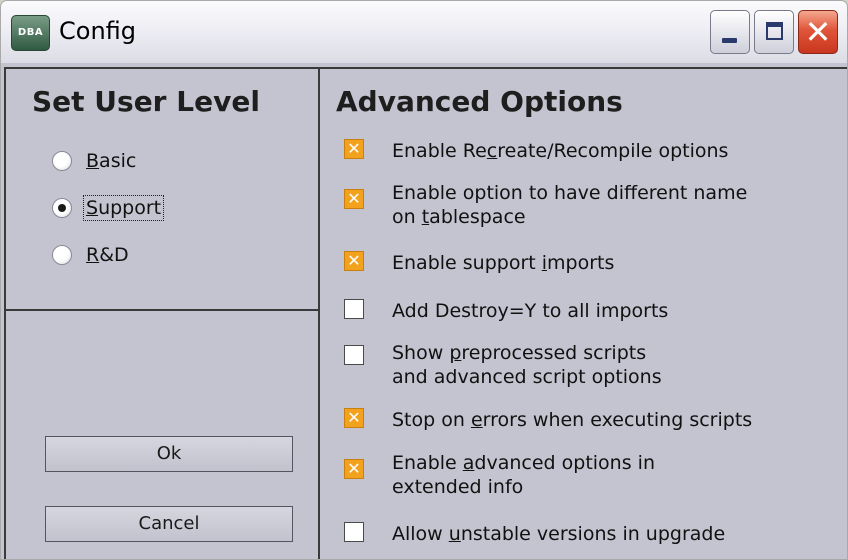 This screenshot has height=560, width=848. Describe the element at coordinates (354, 469) in the screenshot. I see `checkbox-advanced-extended-info` at that location.